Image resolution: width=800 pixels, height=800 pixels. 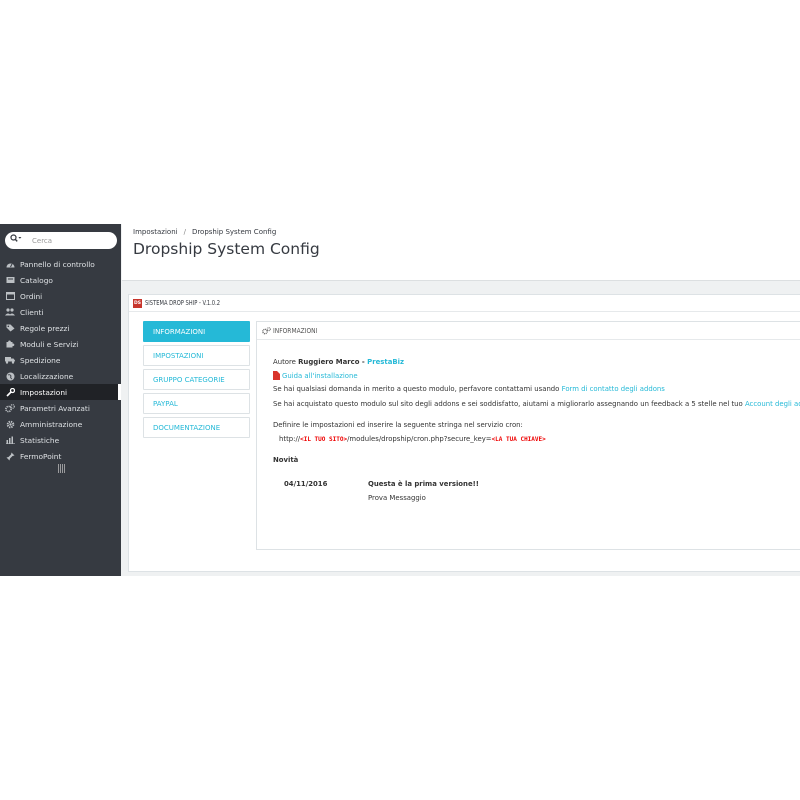 I want to click on search-dropdown-toggle, so click(x=16, y=241).